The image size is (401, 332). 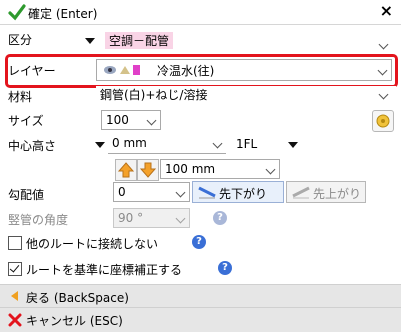 I want to click on reference-dropdown-icon, so click(x=293, y=145).